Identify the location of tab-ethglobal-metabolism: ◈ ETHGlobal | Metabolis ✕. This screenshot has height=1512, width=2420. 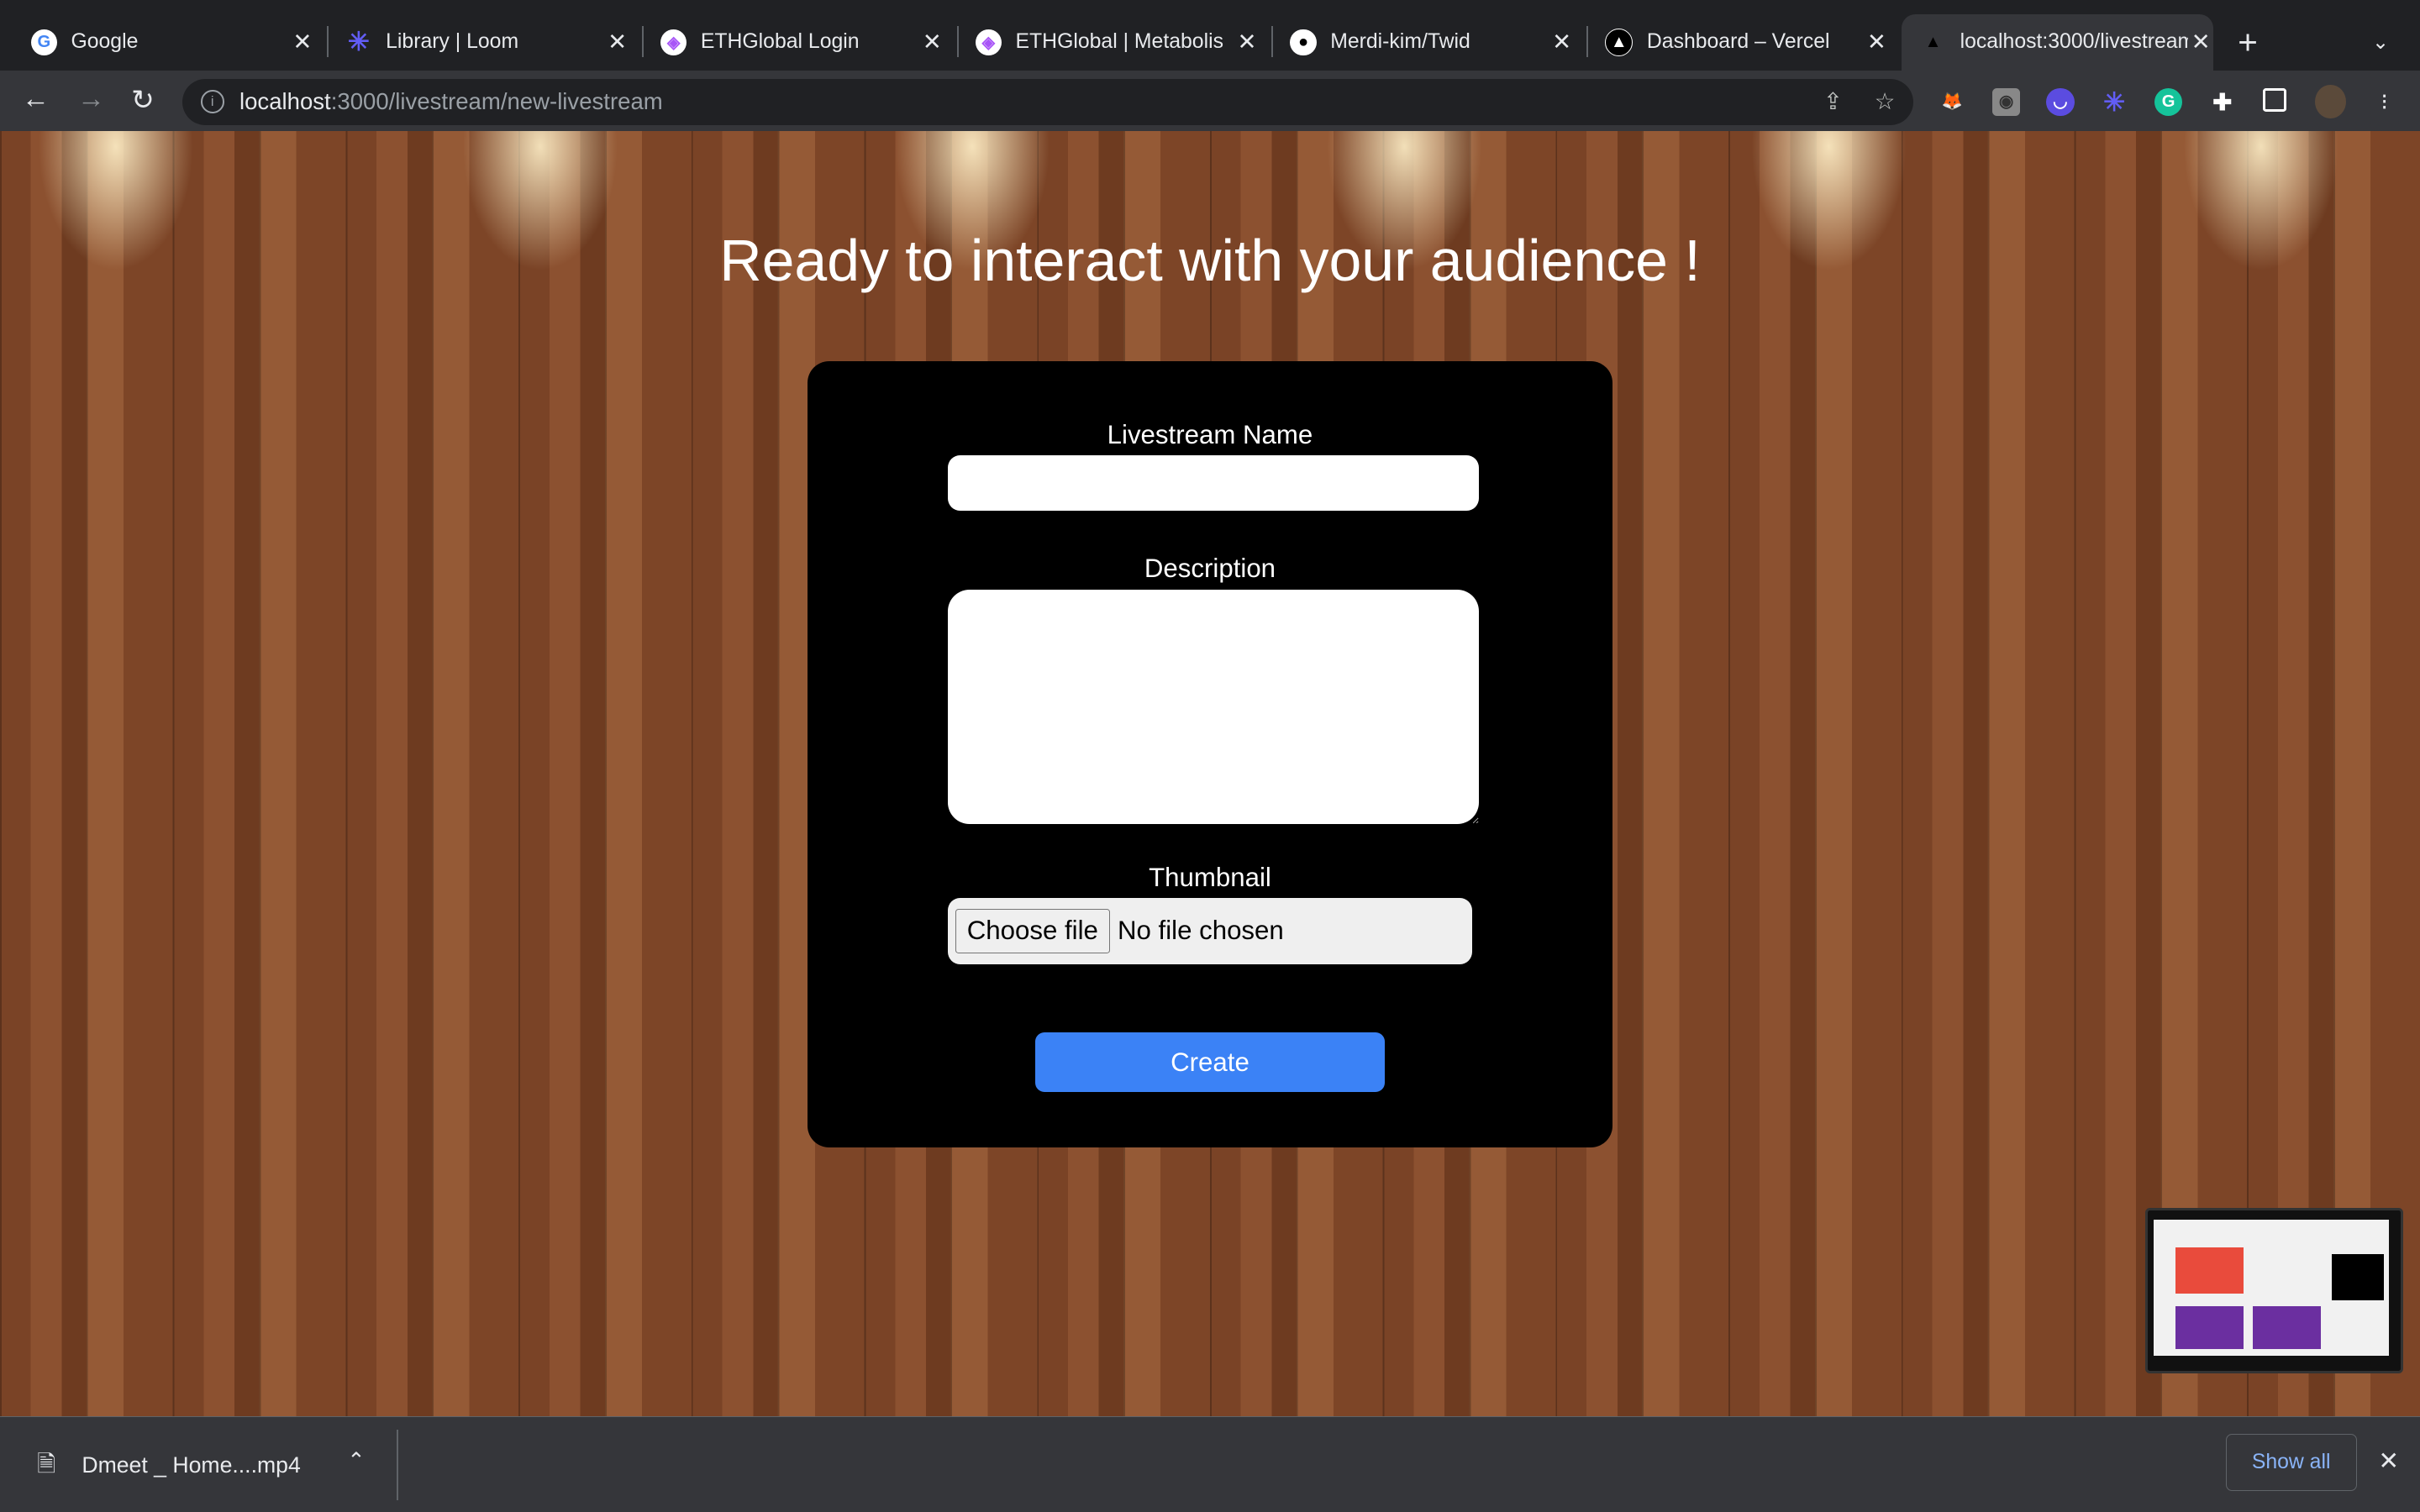
(1117, 42).